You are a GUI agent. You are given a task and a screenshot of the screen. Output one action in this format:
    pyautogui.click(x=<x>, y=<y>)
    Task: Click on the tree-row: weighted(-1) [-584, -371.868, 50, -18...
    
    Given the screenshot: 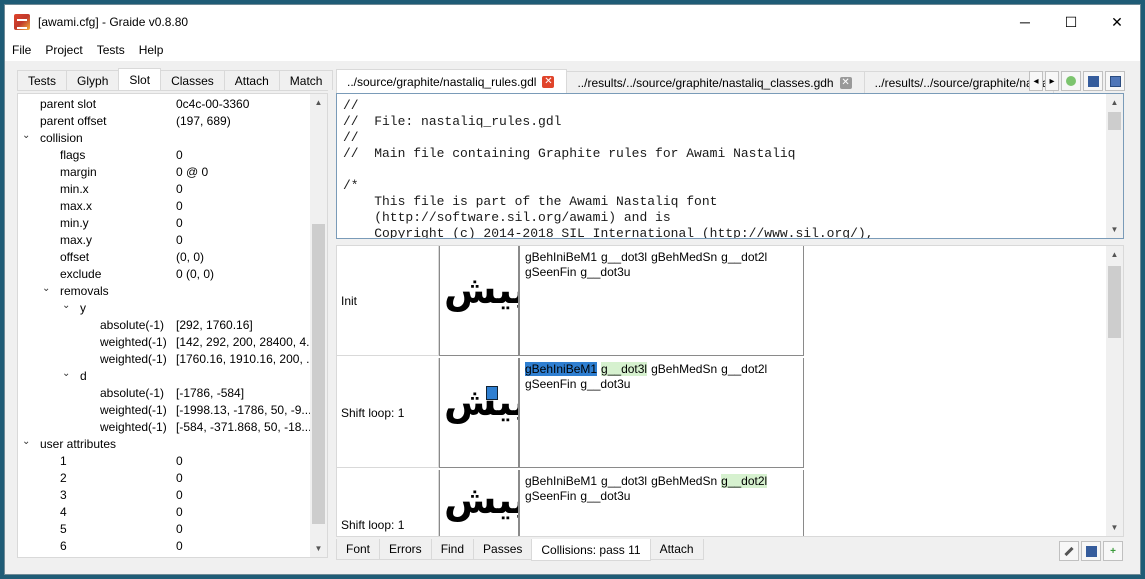 What is the action you would take?
    pyautogui.click(x=164, y=427)
    